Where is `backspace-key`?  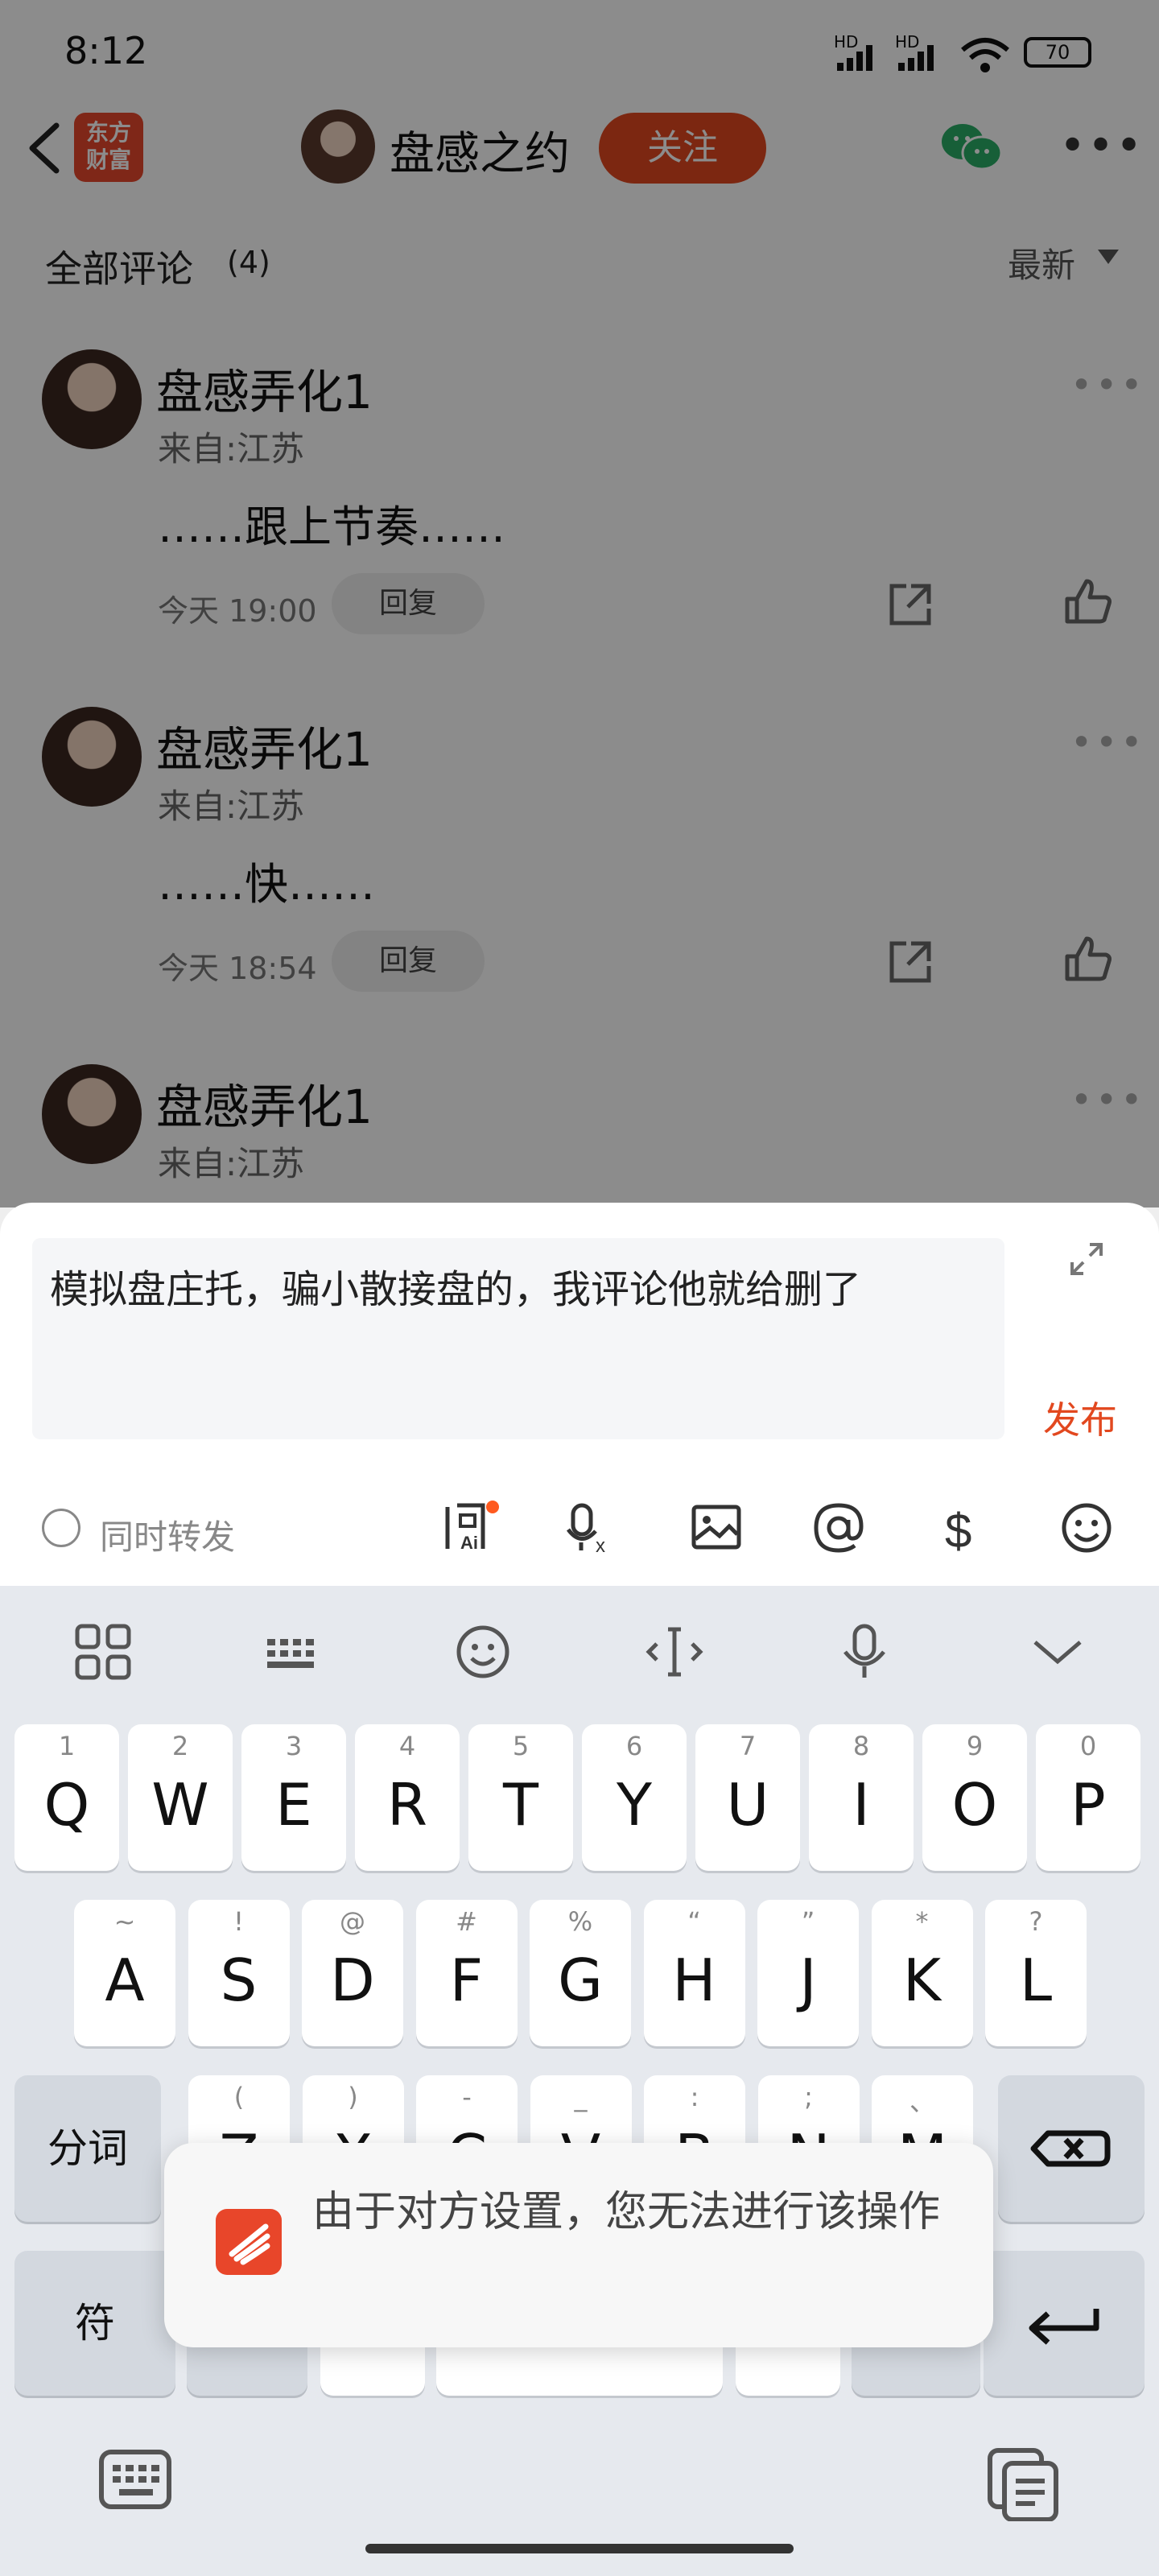
backspace-key is located at coordinates (1071, 2148).